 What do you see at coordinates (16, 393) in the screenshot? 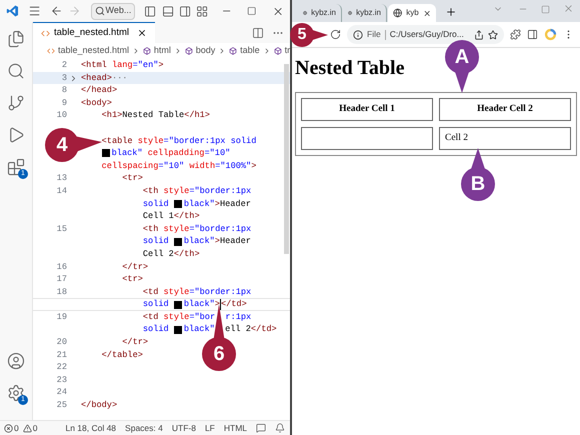
I see `settings-icon` at bounding box center [16, 393].